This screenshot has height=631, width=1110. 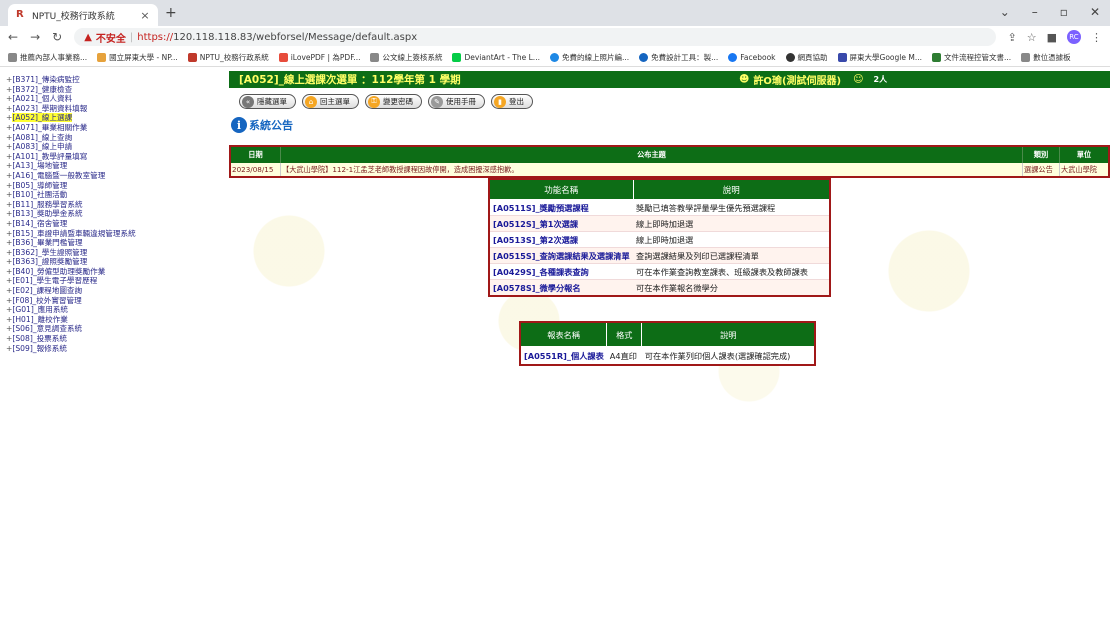 What do you see at coordinates (1012, 37) in the screenshot?
I see `share-icon: ⇪` at bounding box center [1012, 37].